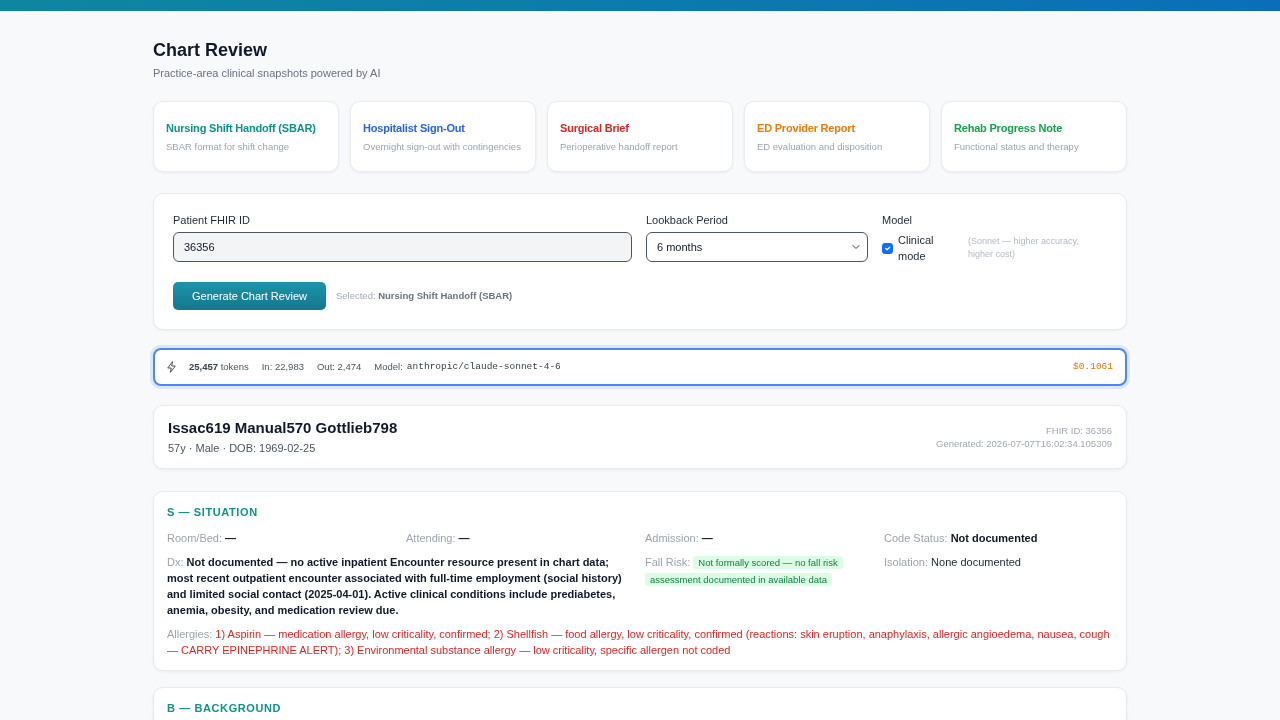 This screenshot has width=1280, height=720. I want to click on template-description: SBAR format for shift change, so click(228, 146).